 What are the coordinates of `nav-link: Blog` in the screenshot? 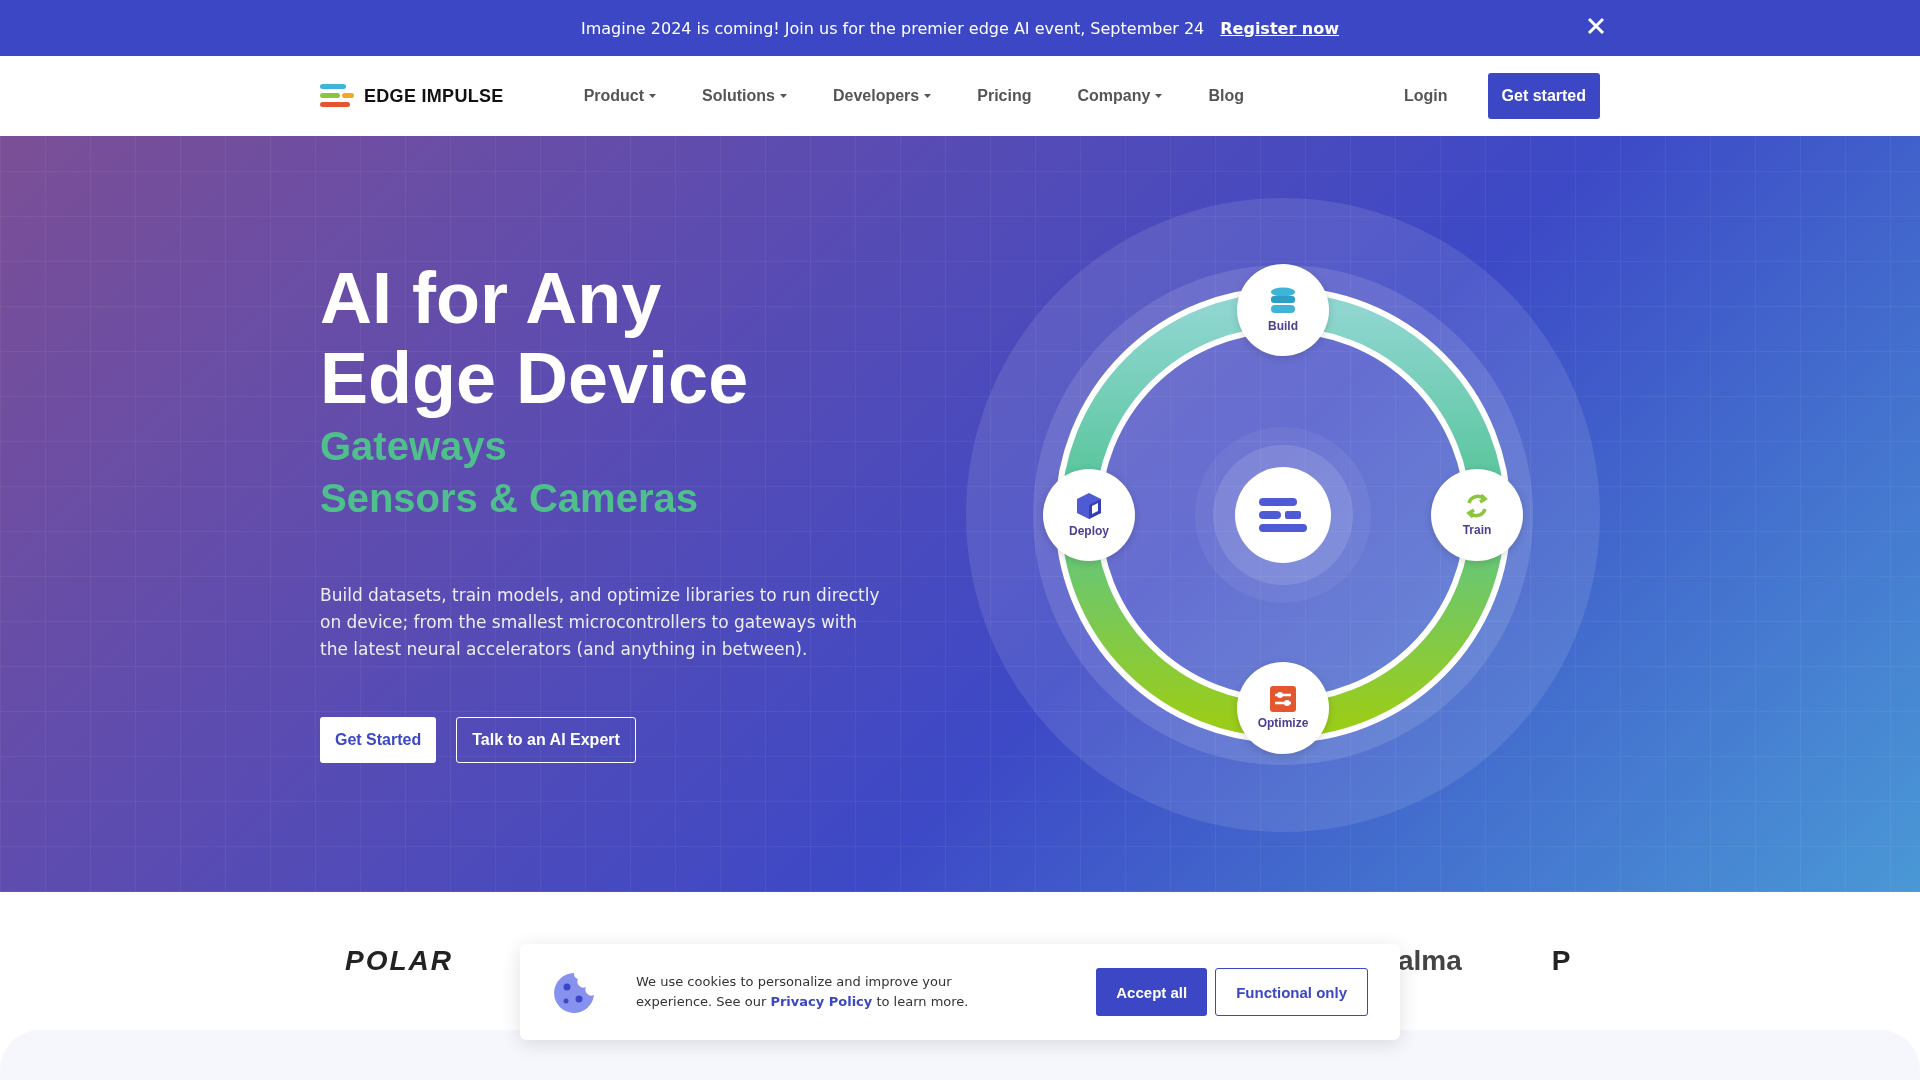 It's located at (1226, 96).